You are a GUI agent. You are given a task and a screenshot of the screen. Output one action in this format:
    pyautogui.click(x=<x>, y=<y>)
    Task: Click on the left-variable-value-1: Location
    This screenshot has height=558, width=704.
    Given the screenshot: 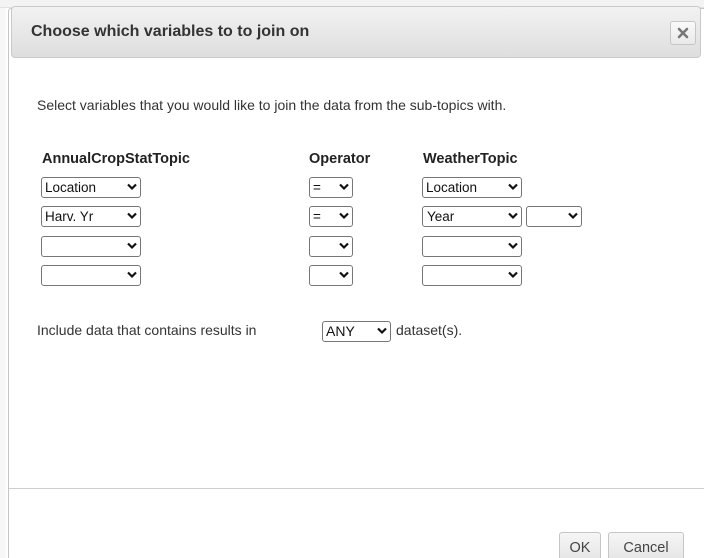 What is the action you would take?
    pyautogui.click(x=71, y=187)
    